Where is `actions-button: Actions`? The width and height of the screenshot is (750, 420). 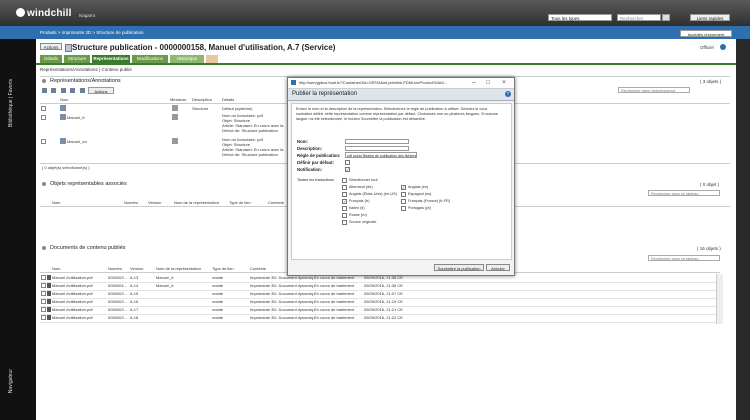
actions-button: Actions is located at coordinates (51, 46).